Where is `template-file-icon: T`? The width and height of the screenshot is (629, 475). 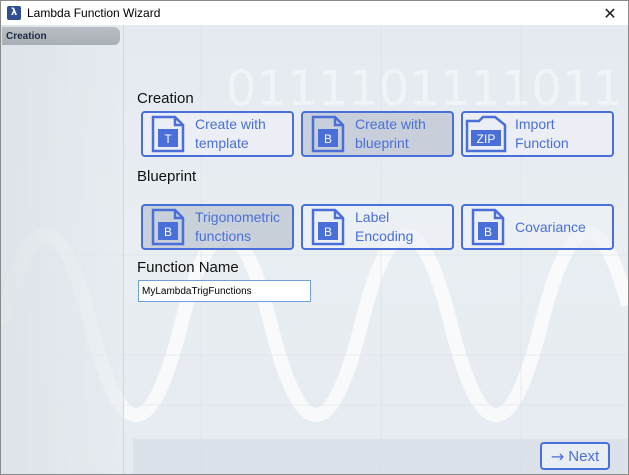
template-file-icon: T is located at coordinates (168, 134).